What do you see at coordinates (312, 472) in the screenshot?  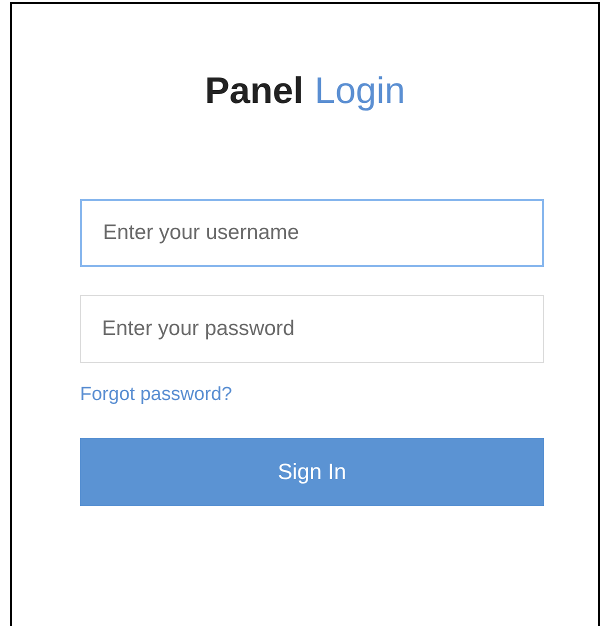 I see `sign-in-button: Sign In` at bounding box center [312, 472].